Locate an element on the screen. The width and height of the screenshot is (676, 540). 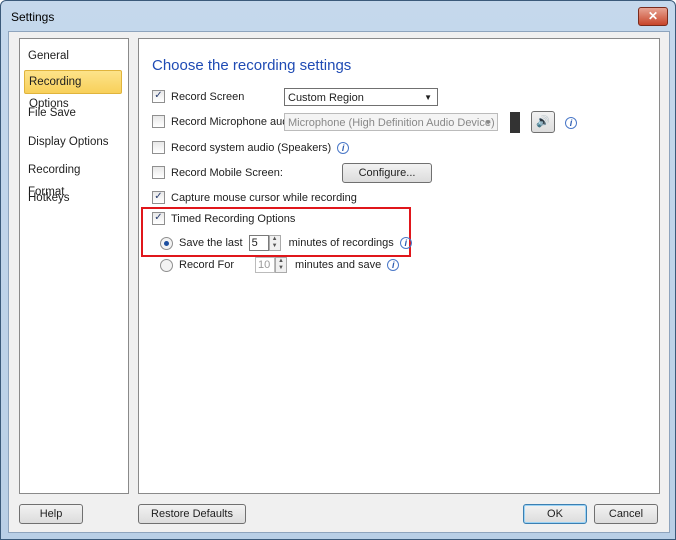
record-for-radio is located at coordinates (166, 265).